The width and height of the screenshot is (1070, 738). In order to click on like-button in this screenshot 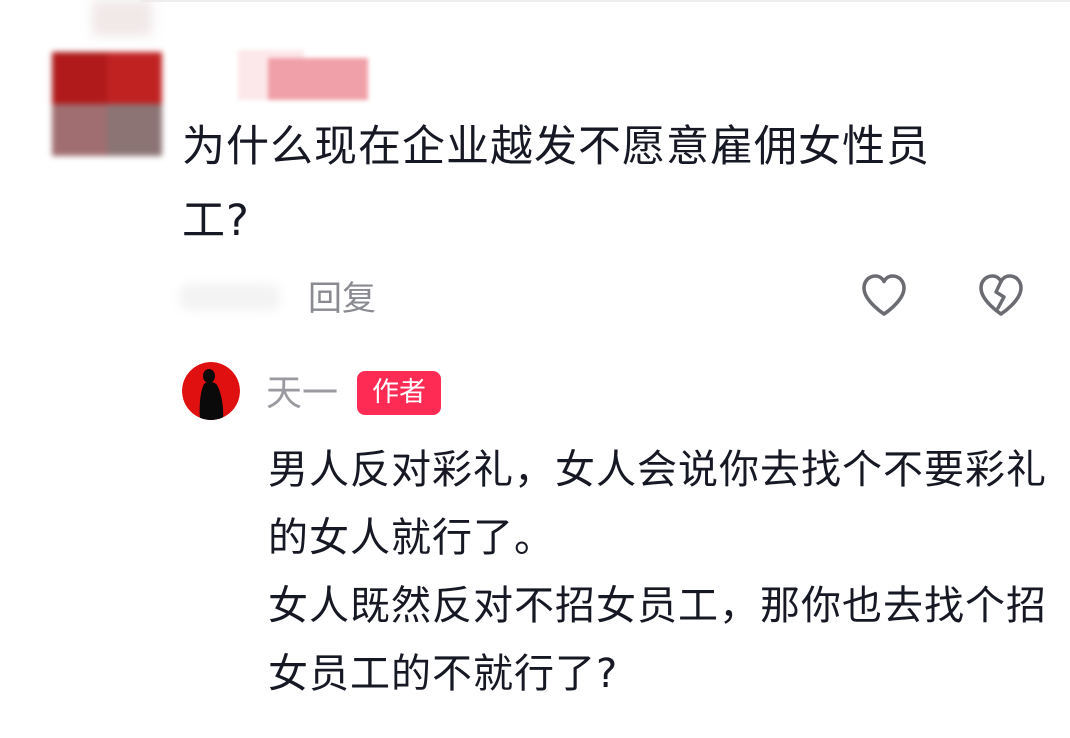, I will do `click(884, 296)`.